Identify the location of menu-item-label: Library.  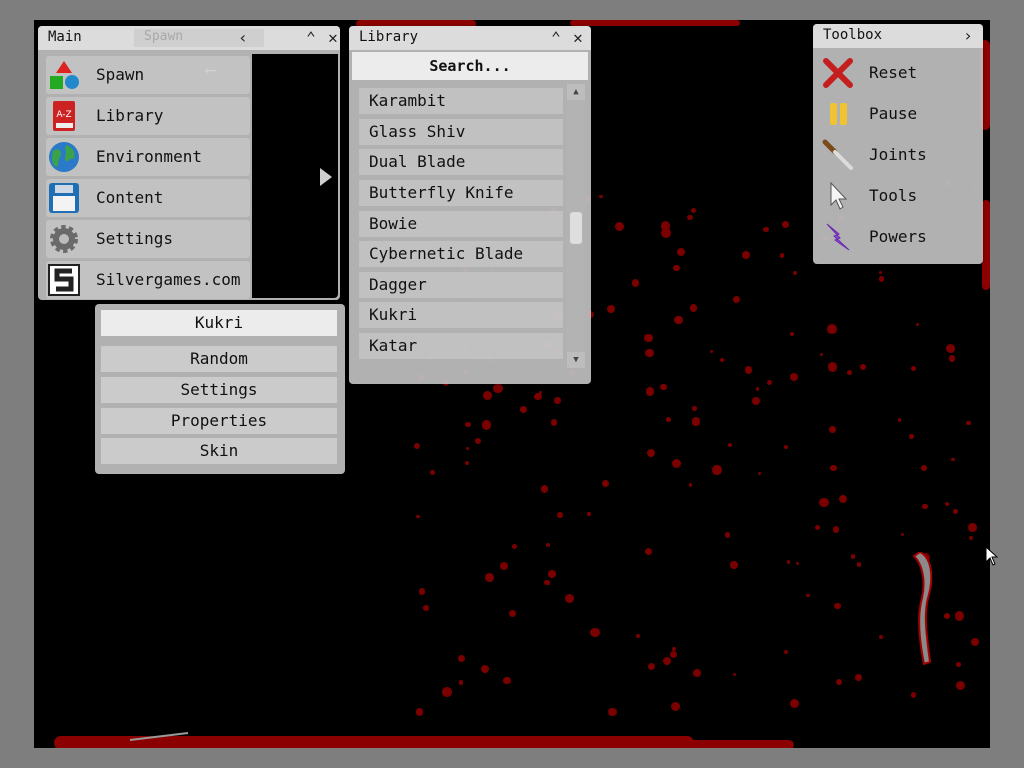
(130, 115).